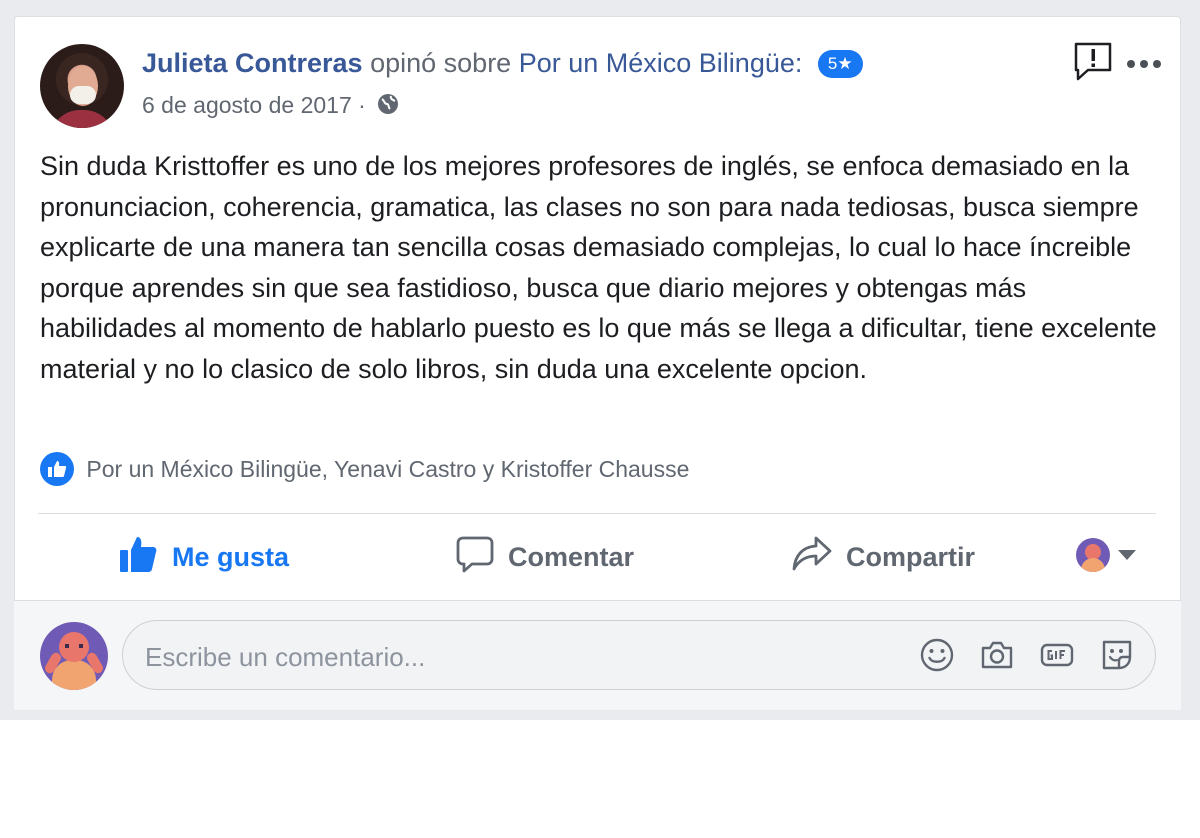 This screenshot has height=838, width=1200. What do you see at coordinates (231, 556) in the screenshot?
I see `like-label: Me gusta` at bounding box center [231, 556].